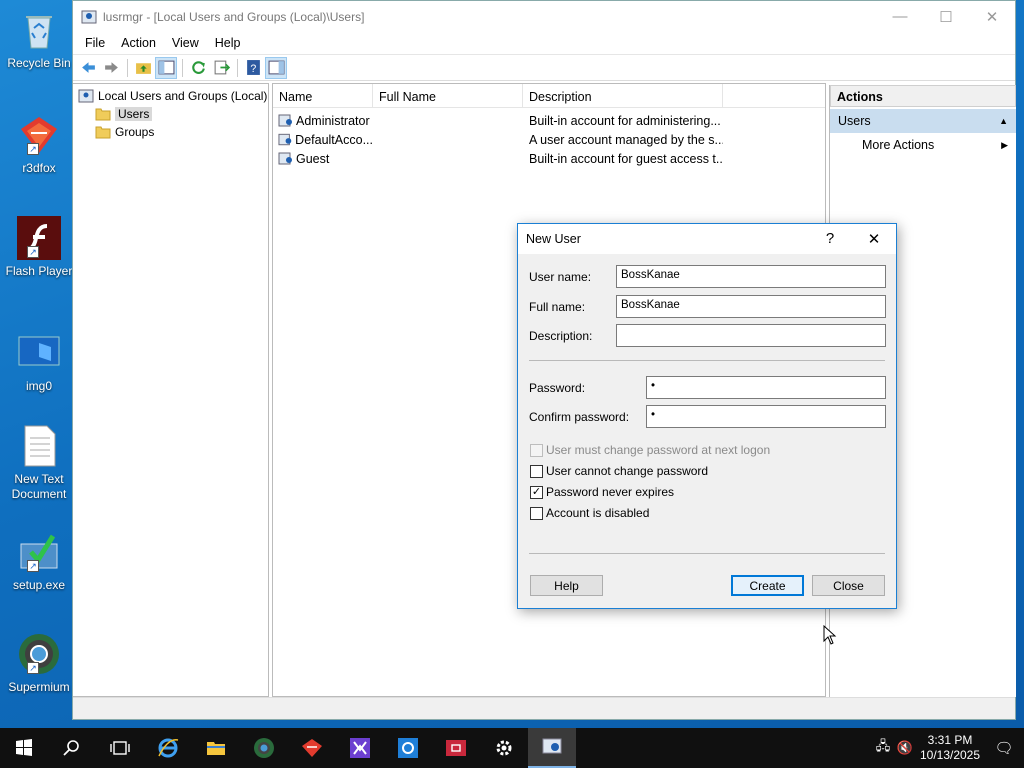  I want to click on dialog-titlebar: New User ? ✕, so click(707, 239).